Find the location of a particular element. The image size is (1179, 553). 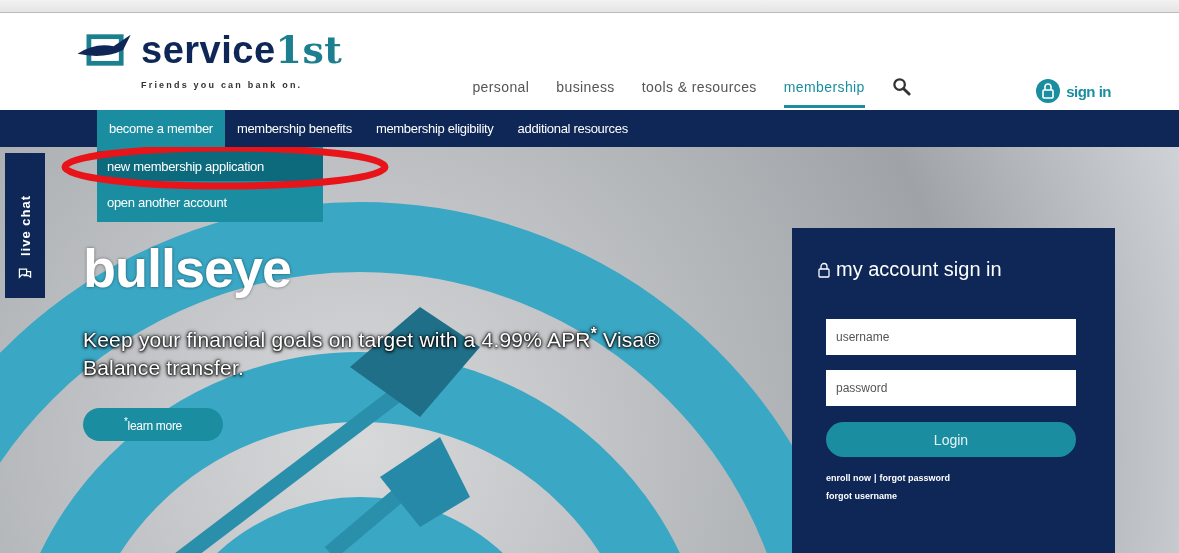

subnav-link: become a member is located at coordinates (161, 128).